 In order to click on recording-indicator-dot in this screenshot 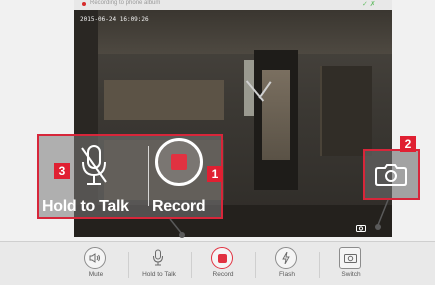, I will do `click(84, 4)`.